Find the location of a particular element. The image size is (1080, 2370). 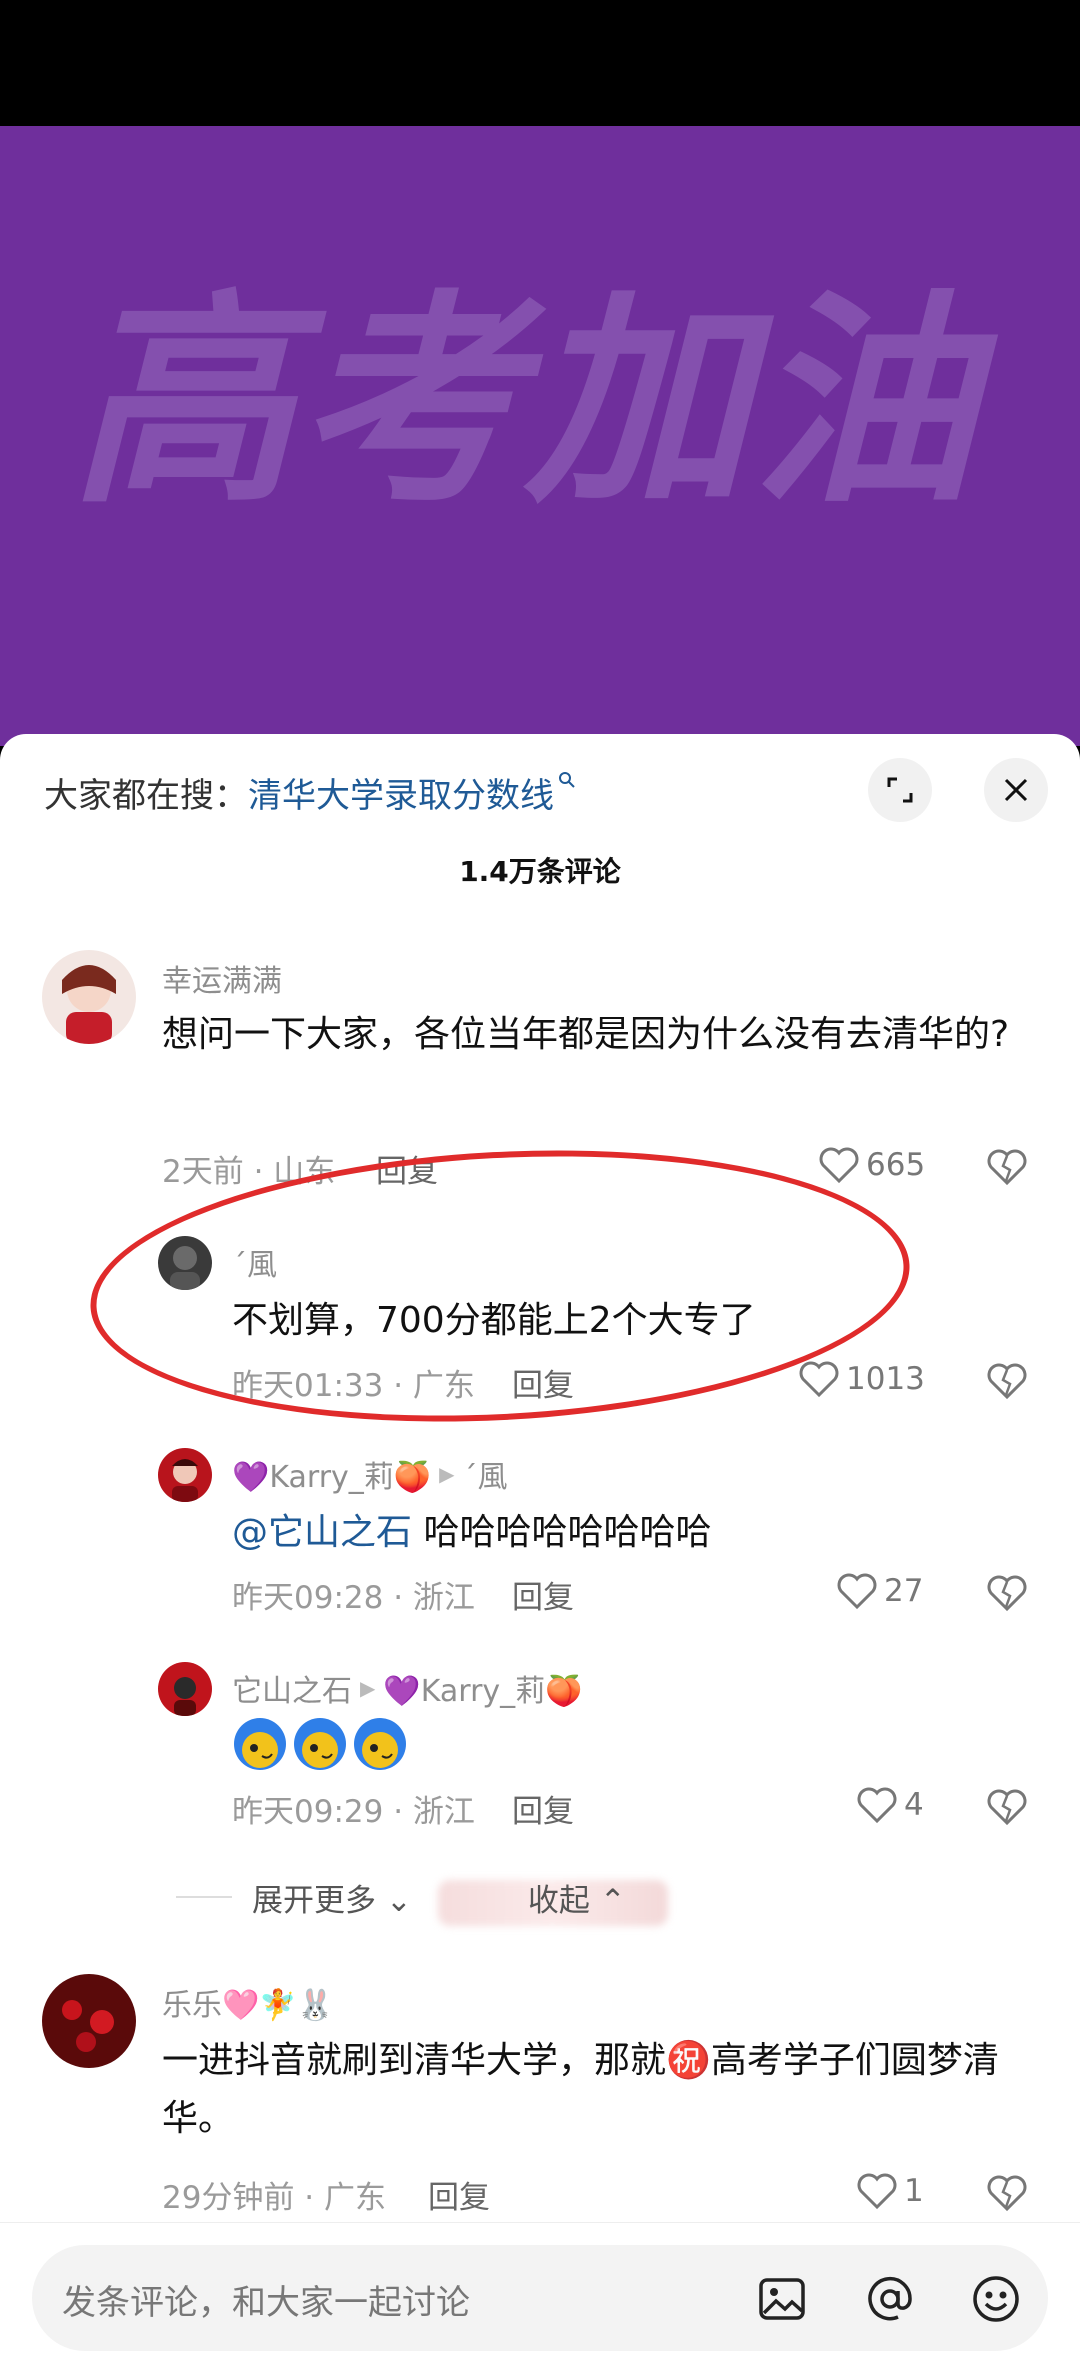

mention-link: @它山之石 is located at coordinates (322, 1532).